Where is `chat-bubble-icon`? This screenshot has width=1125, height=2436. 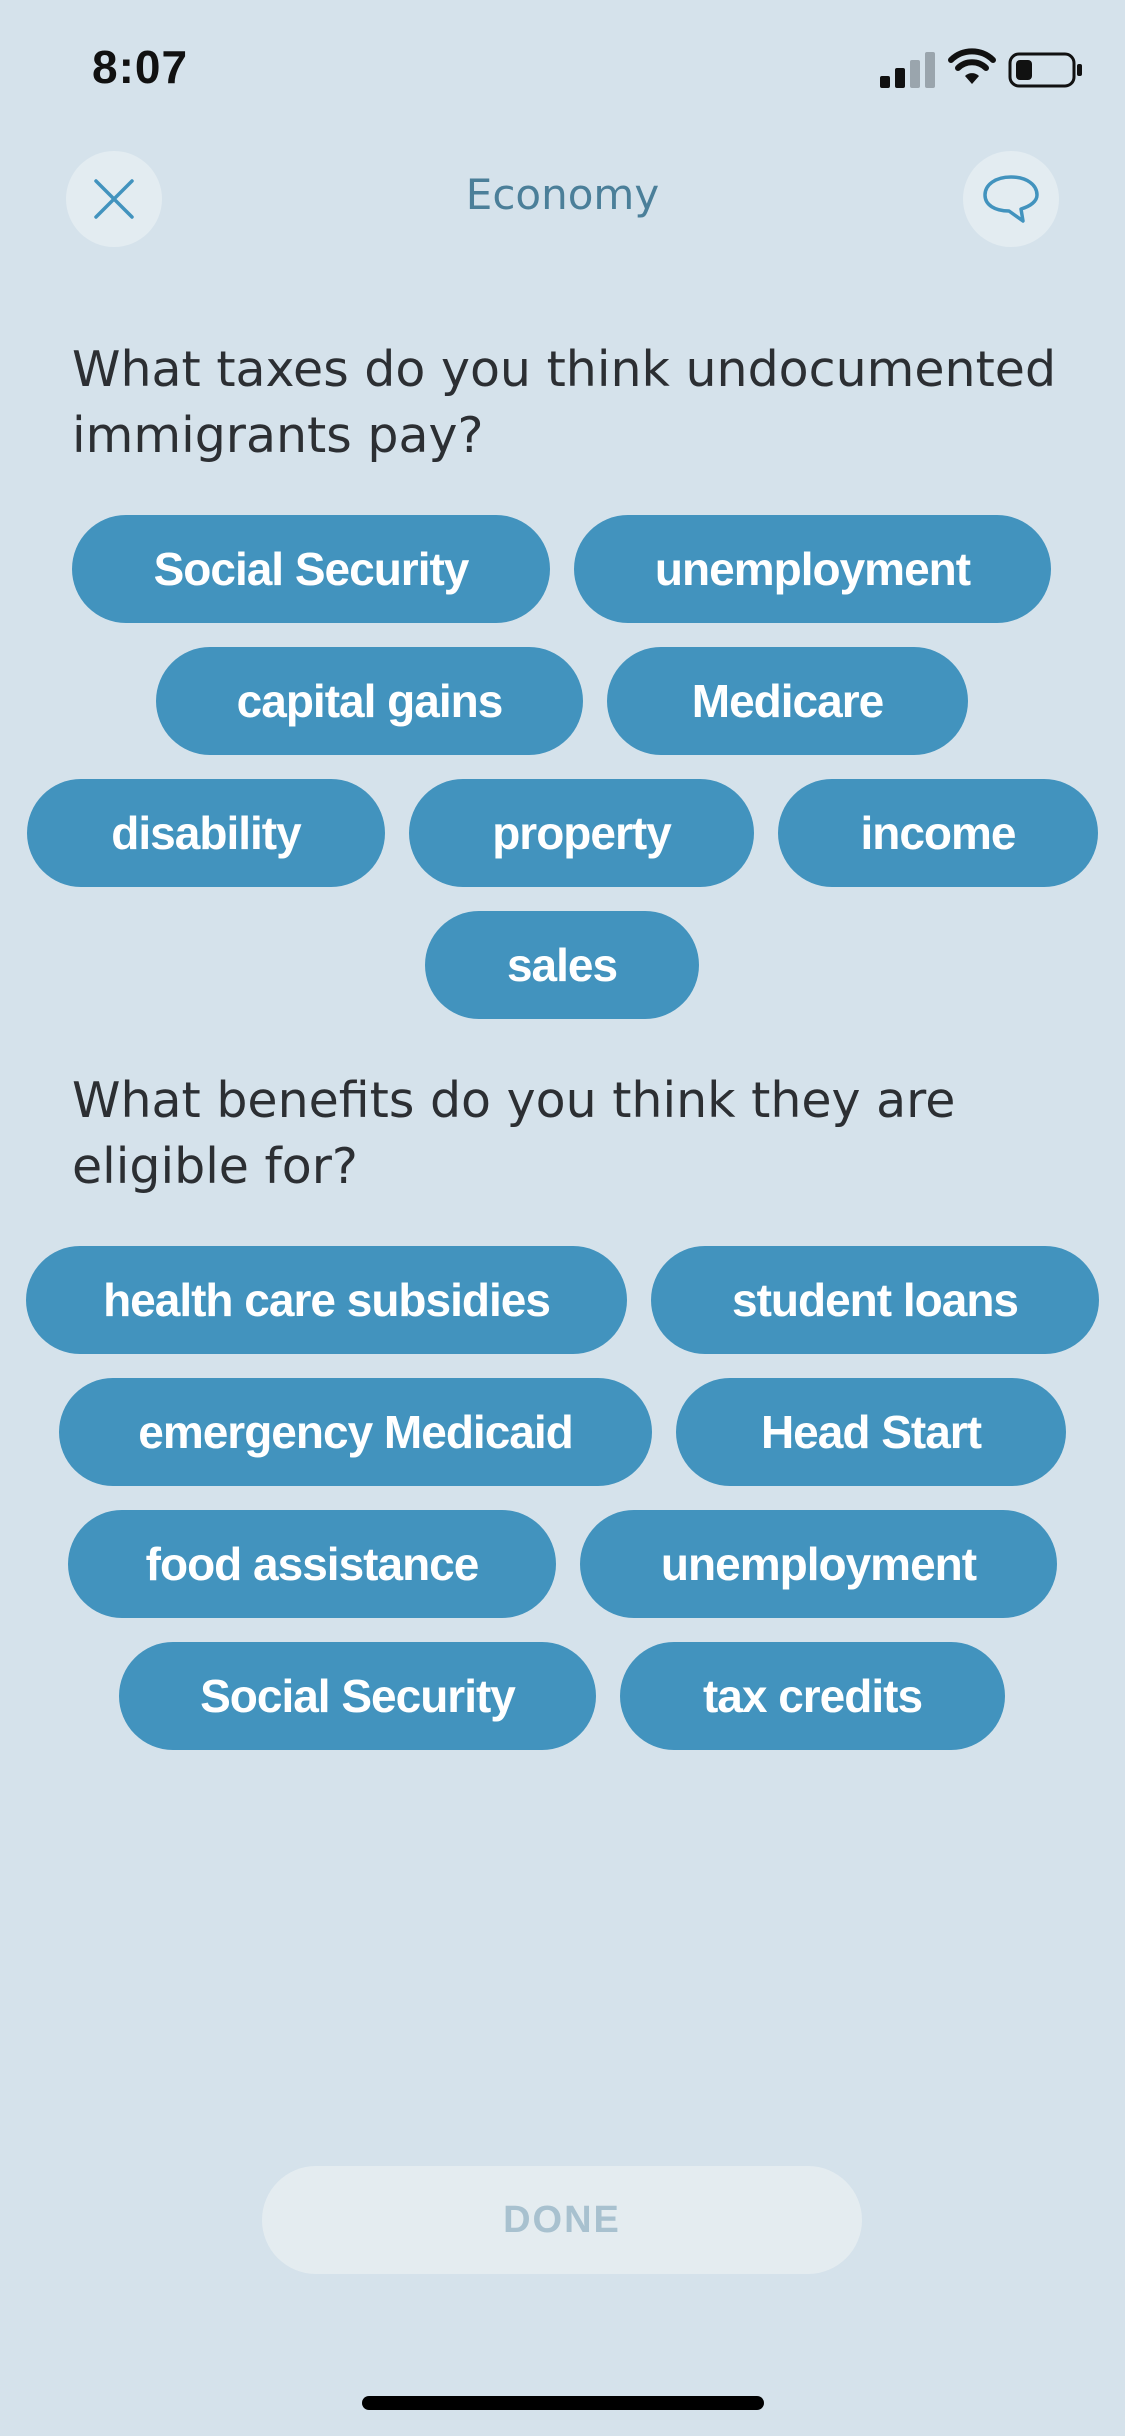
chat-bubble-icon is located at coordinates (1011, 199).